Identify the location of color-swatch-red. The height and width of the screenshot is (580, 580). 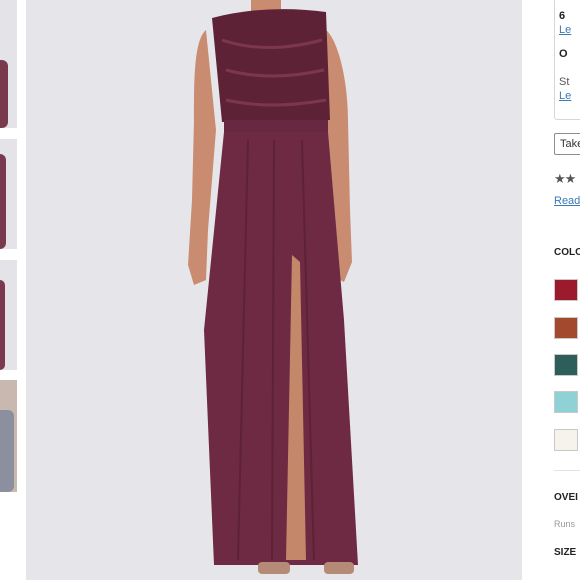
(566, 290).